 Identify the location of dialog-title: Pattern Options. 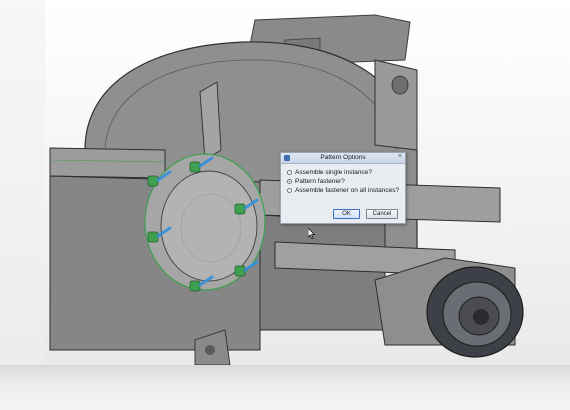
(343, 157).